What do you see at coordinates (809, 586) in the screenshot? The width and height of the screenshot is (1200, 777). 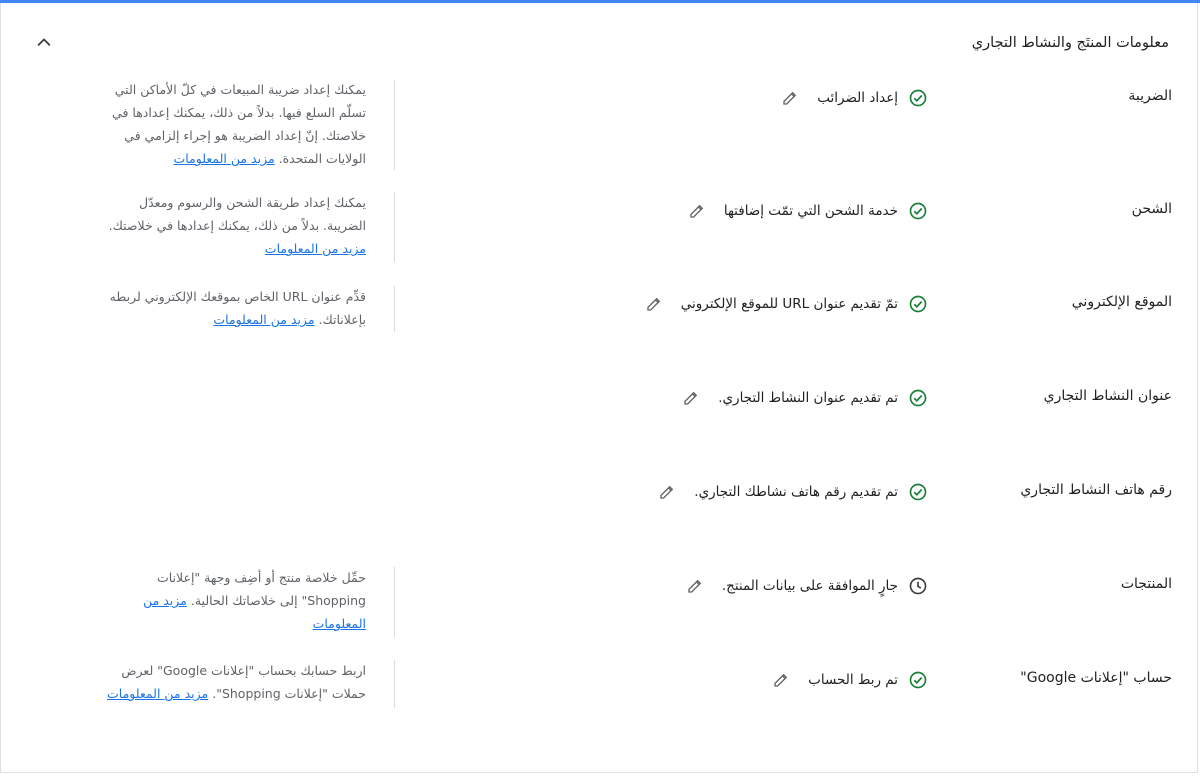 I see `status-text: جارٍ الموافقة على بيانات المنتج.` at bounding box center [809, 586].